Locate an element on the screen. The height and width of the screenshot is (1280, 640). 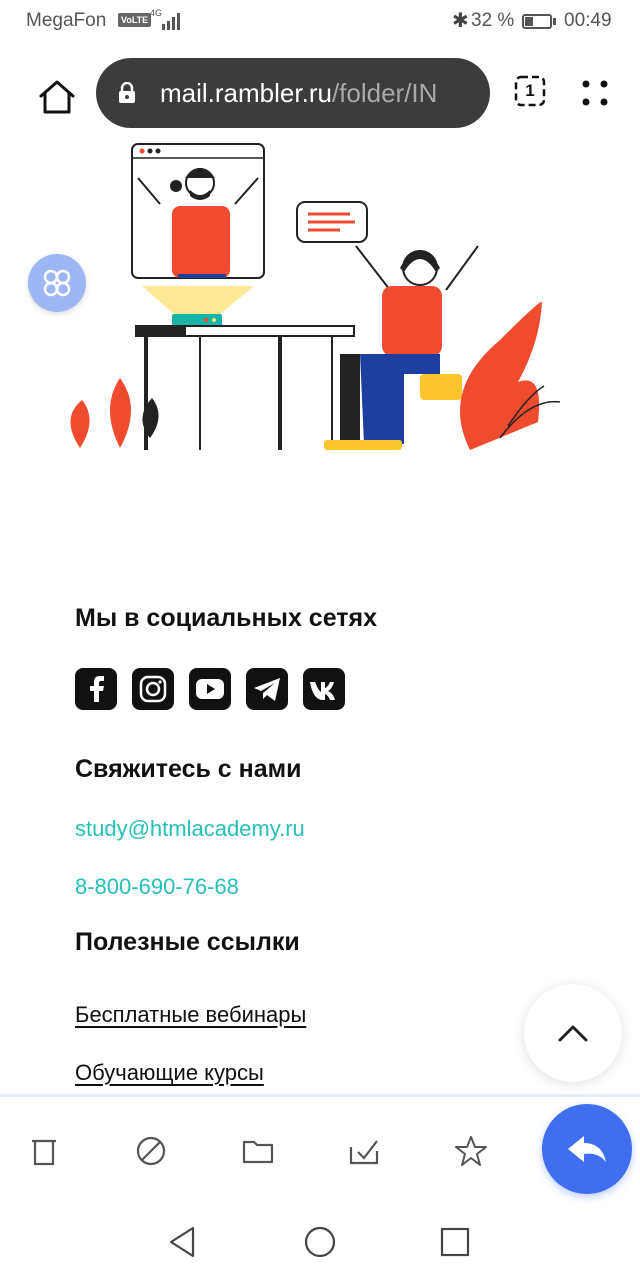
chevron-up-icon is located at coordinates (573, 1033).